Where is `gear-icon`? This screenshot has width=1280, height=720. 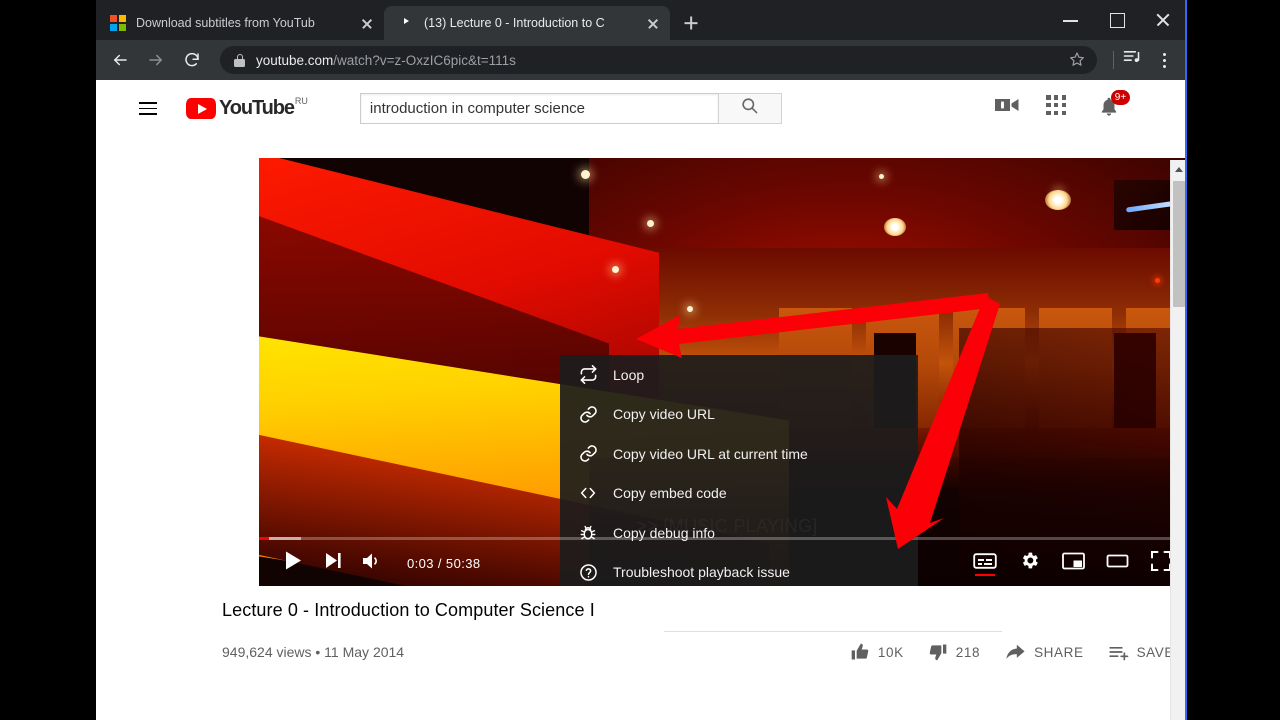
gear-icon is located at coordinates (1029, 563).